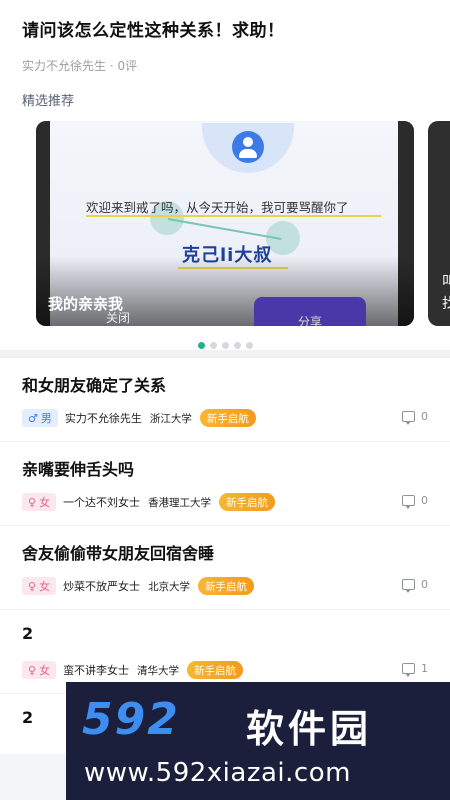 The height and width of the screenshot is (800, 450). Describe the element at coordinates (33, 418) in the screenshot. I see `male-icon: ♂` at that location.